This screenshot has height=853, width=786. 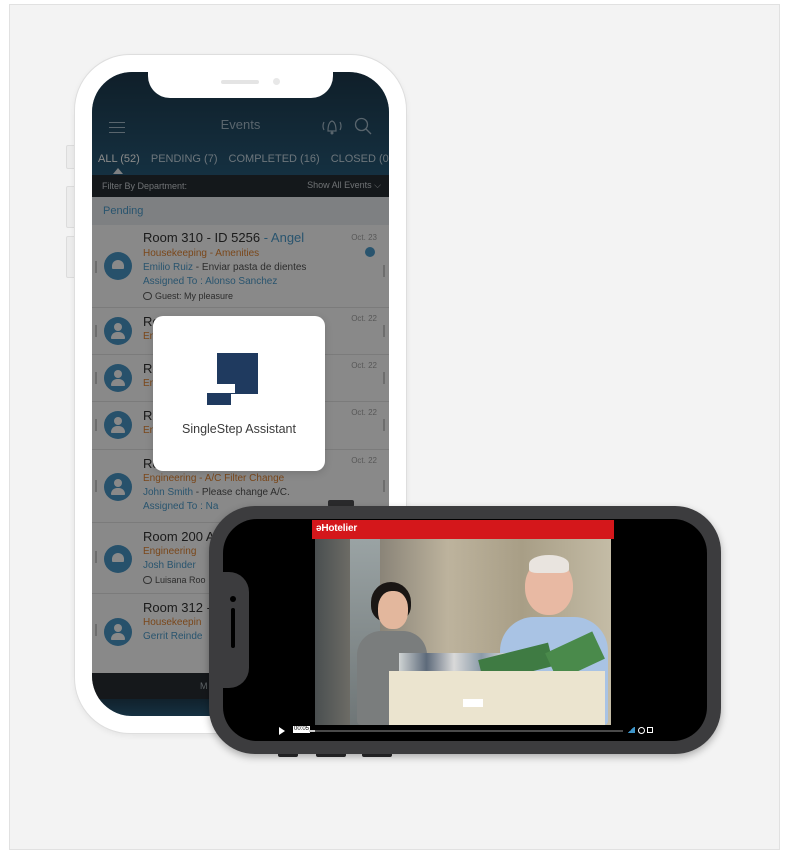 What do you see at coordinates (240, 85) in the screenshot?
I see `phone-notch` at bounding box center [240, 85].